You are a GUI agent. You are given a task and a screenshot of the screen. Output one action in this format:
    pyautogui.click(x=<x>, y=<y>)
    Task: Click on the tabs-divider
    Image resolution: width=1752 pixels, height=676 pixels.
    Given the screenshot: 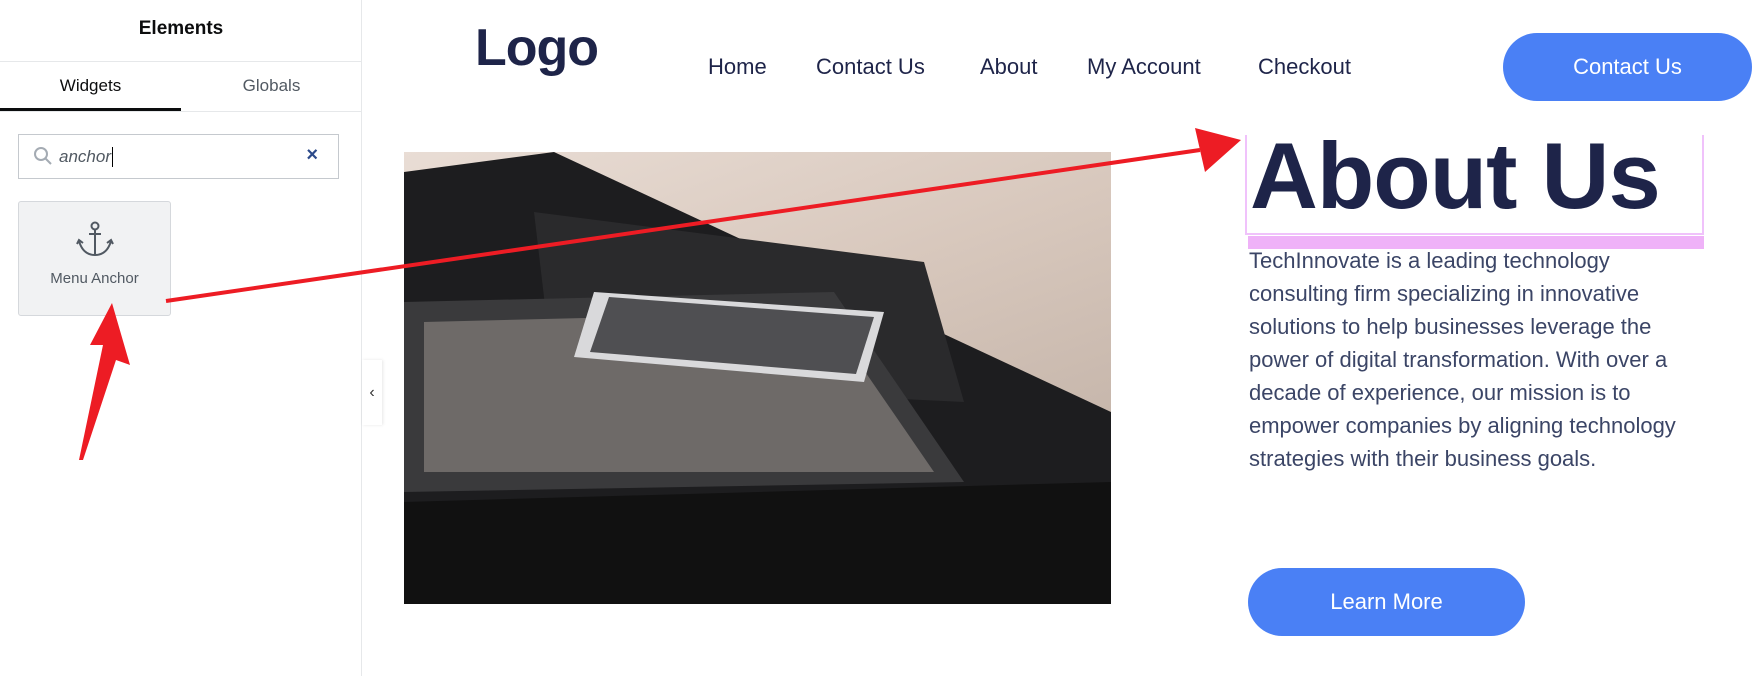 What is the action you would take?
    pyautogui.click(x=181, y=111)
    